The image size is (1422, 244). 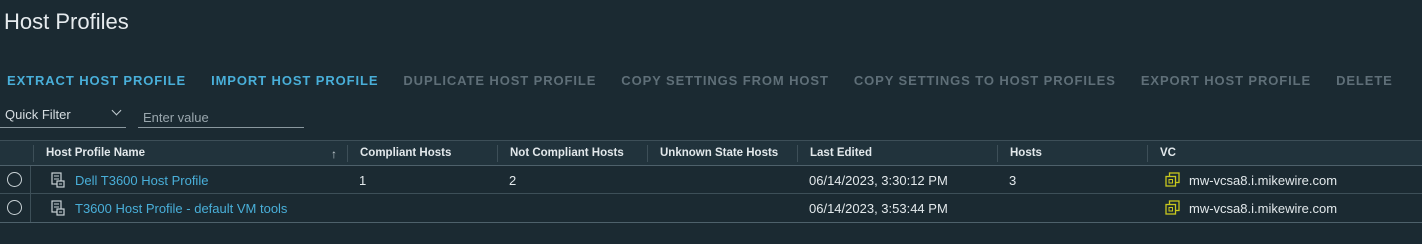 What do you see at coordinates (1226, 80) in the screenshot?
I see `export-host-profile-button: EXPORT HOST PROFILE` at bounding box center [1226, 80].